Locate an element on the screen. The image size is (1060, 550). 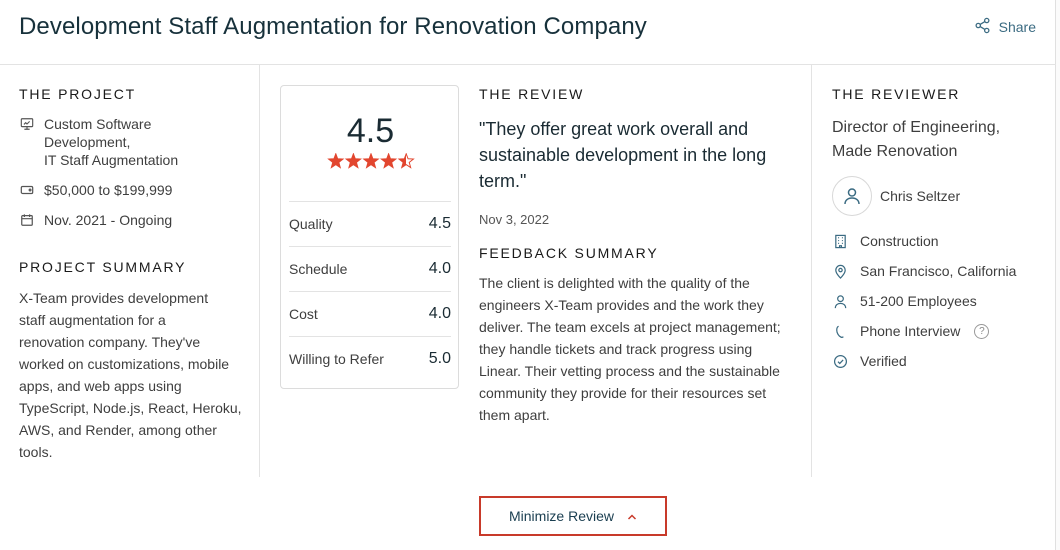
share-label: Share is located at coordinates (1017, 27).